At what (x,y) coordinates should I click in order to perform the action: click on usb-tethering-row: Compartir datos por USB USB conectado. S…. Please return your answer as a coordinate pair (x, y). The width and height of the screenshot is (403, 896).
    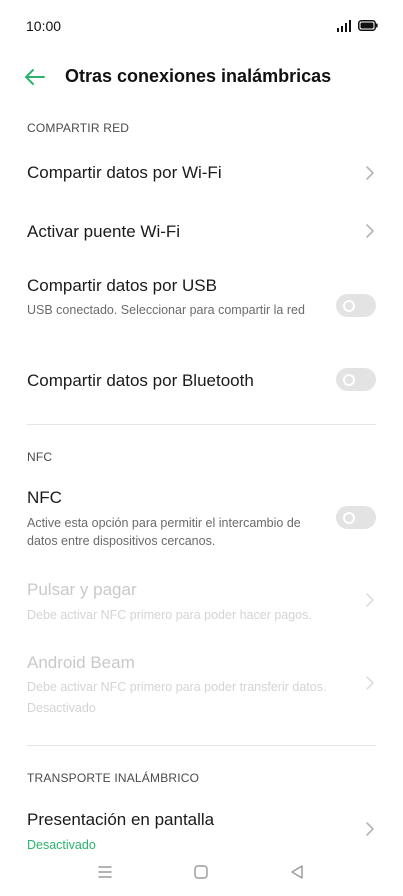
    Looking at the image, I should click on (201, 303).